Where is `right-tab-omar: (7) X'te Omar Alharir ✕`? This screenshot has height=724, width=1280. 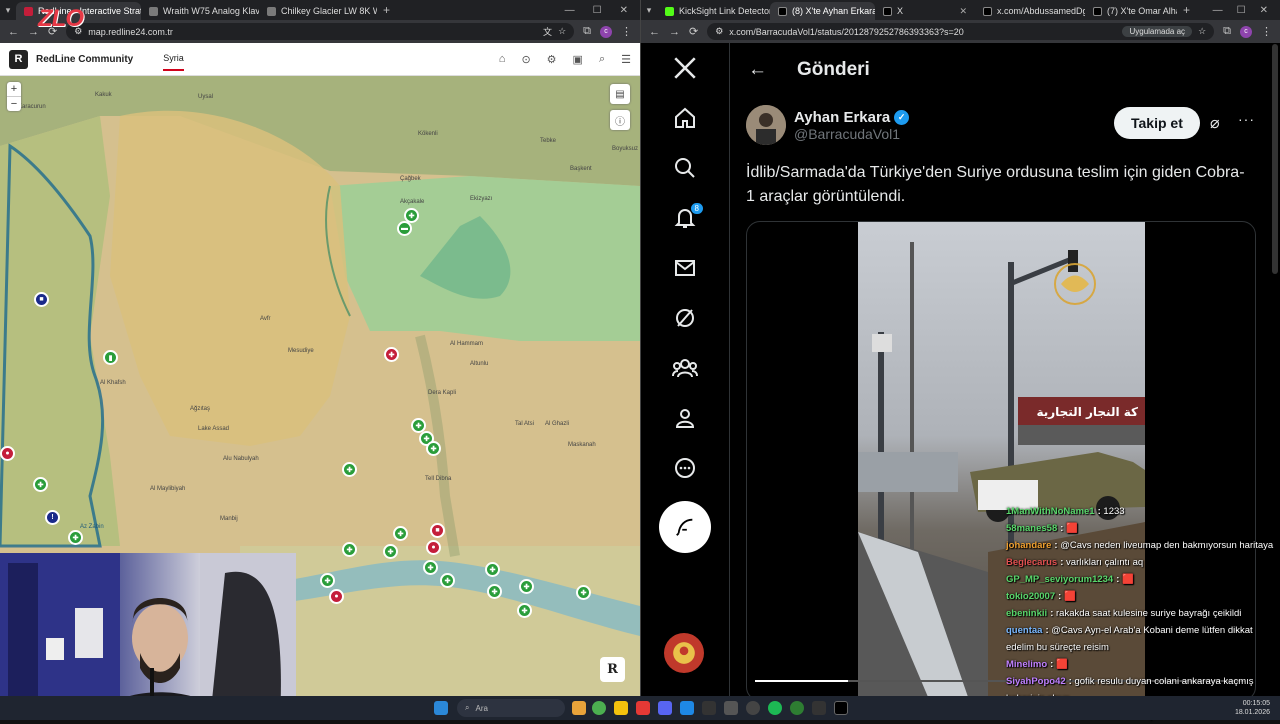
right-tab-omar: (7) X'te Omar Alharir ✕ is located at coordinates (1131, 11).